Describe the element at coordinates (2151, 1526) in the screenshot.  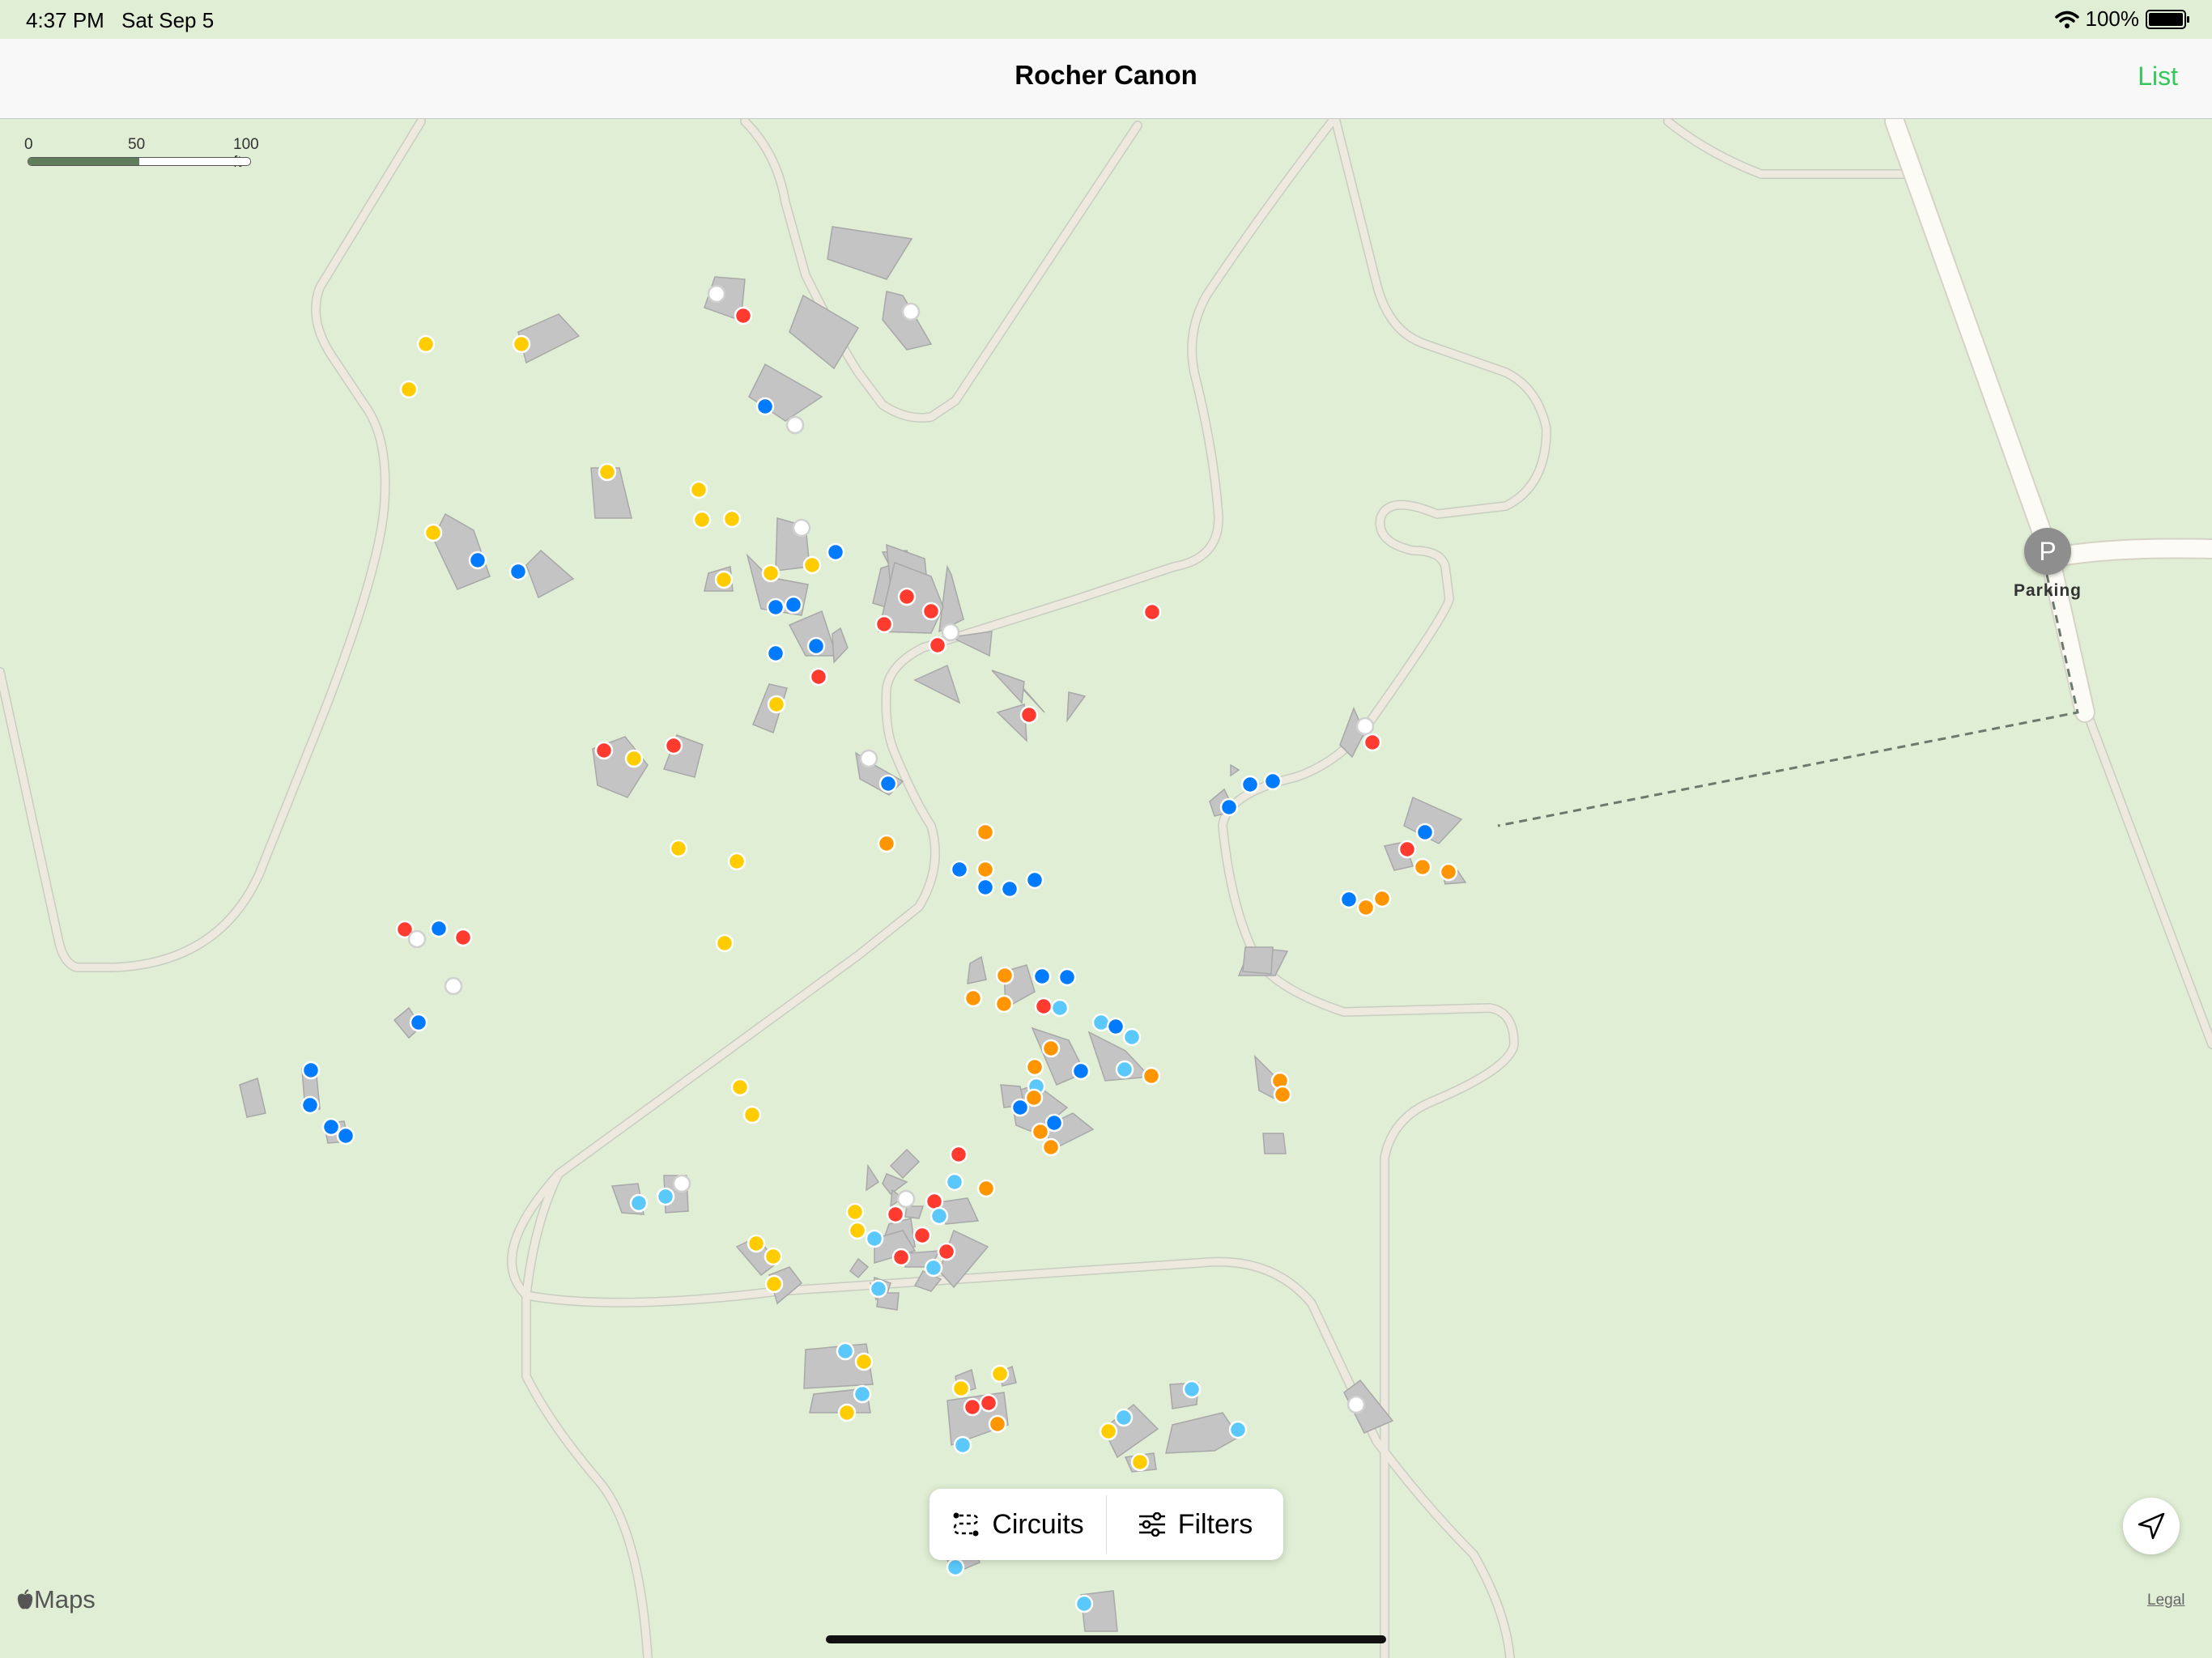
I see `location-button` at that location.